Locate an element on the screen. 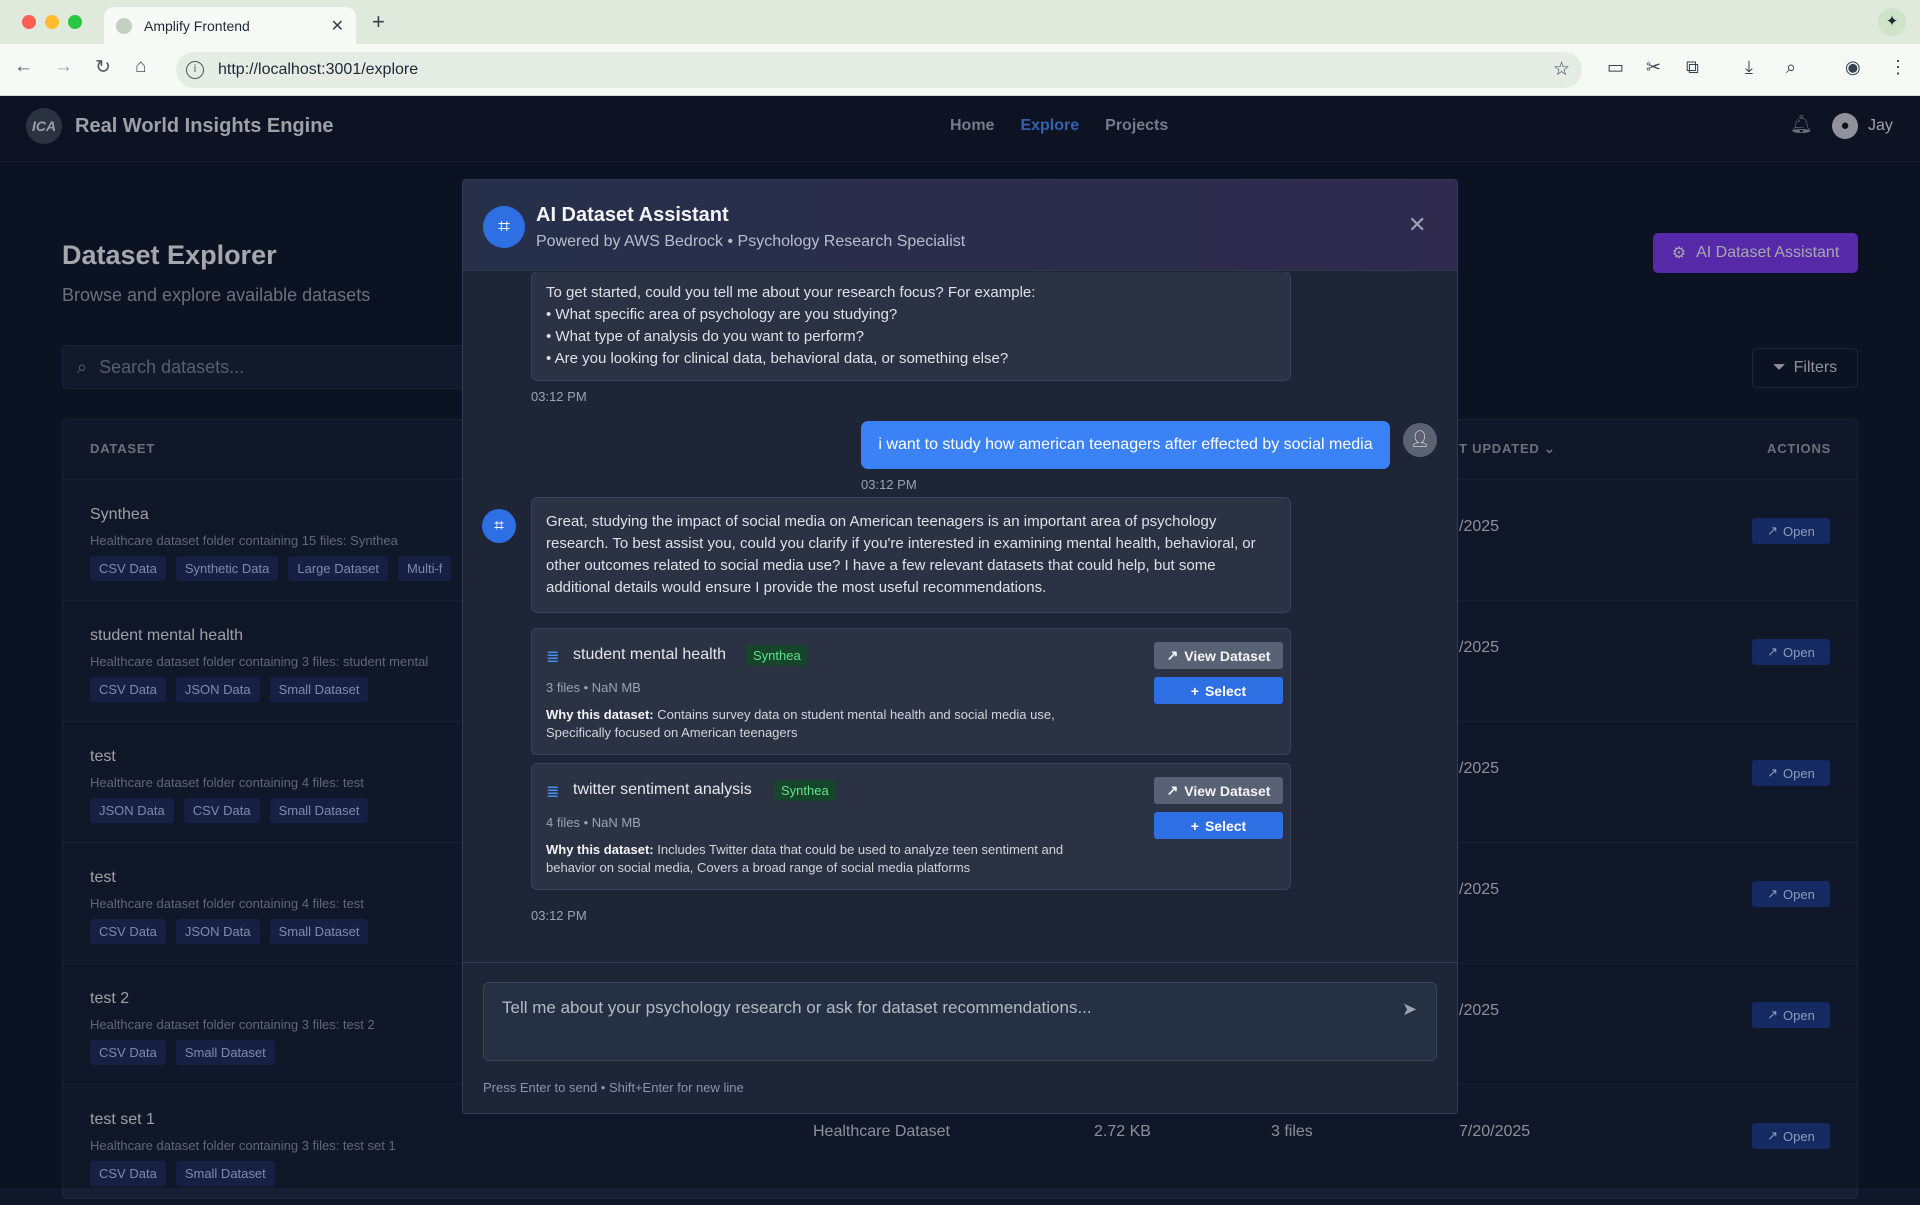 Image resolution: width=1920 pixels, height=1205 pixels. modal-title: AI Dataset Assistant is located at coordinates (632, 215).